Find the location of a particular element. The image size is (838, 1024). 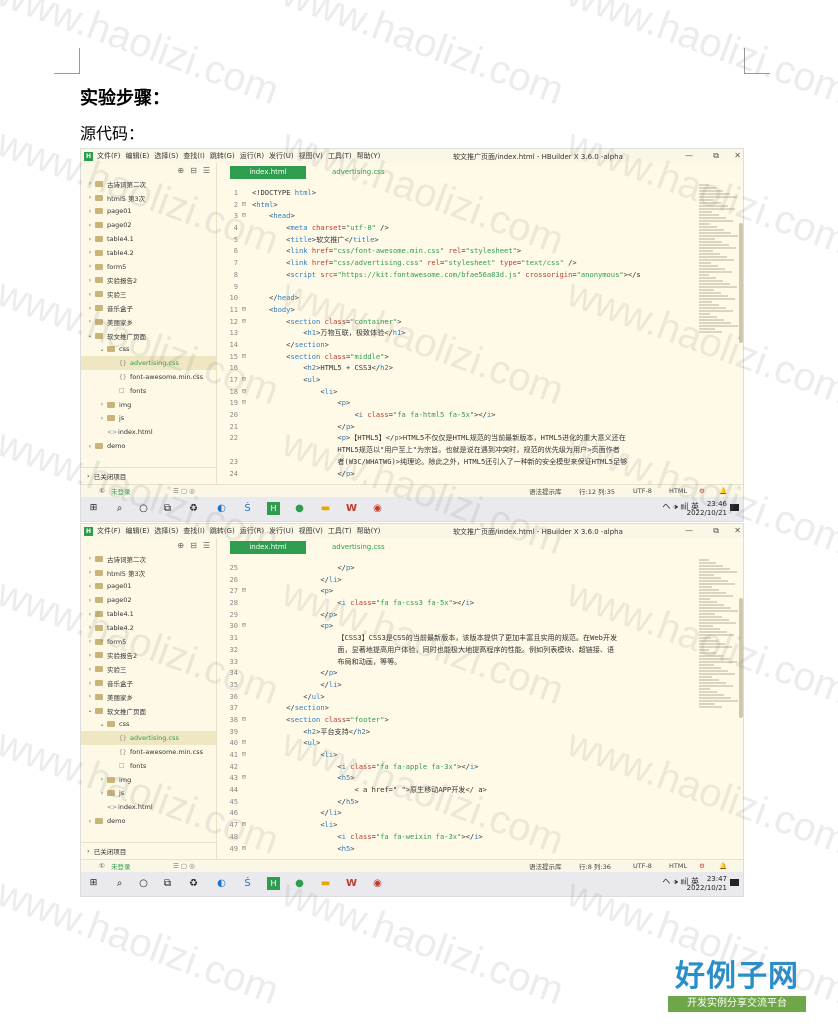

edge-icon: ◐ is located at coordinates (221, 508).